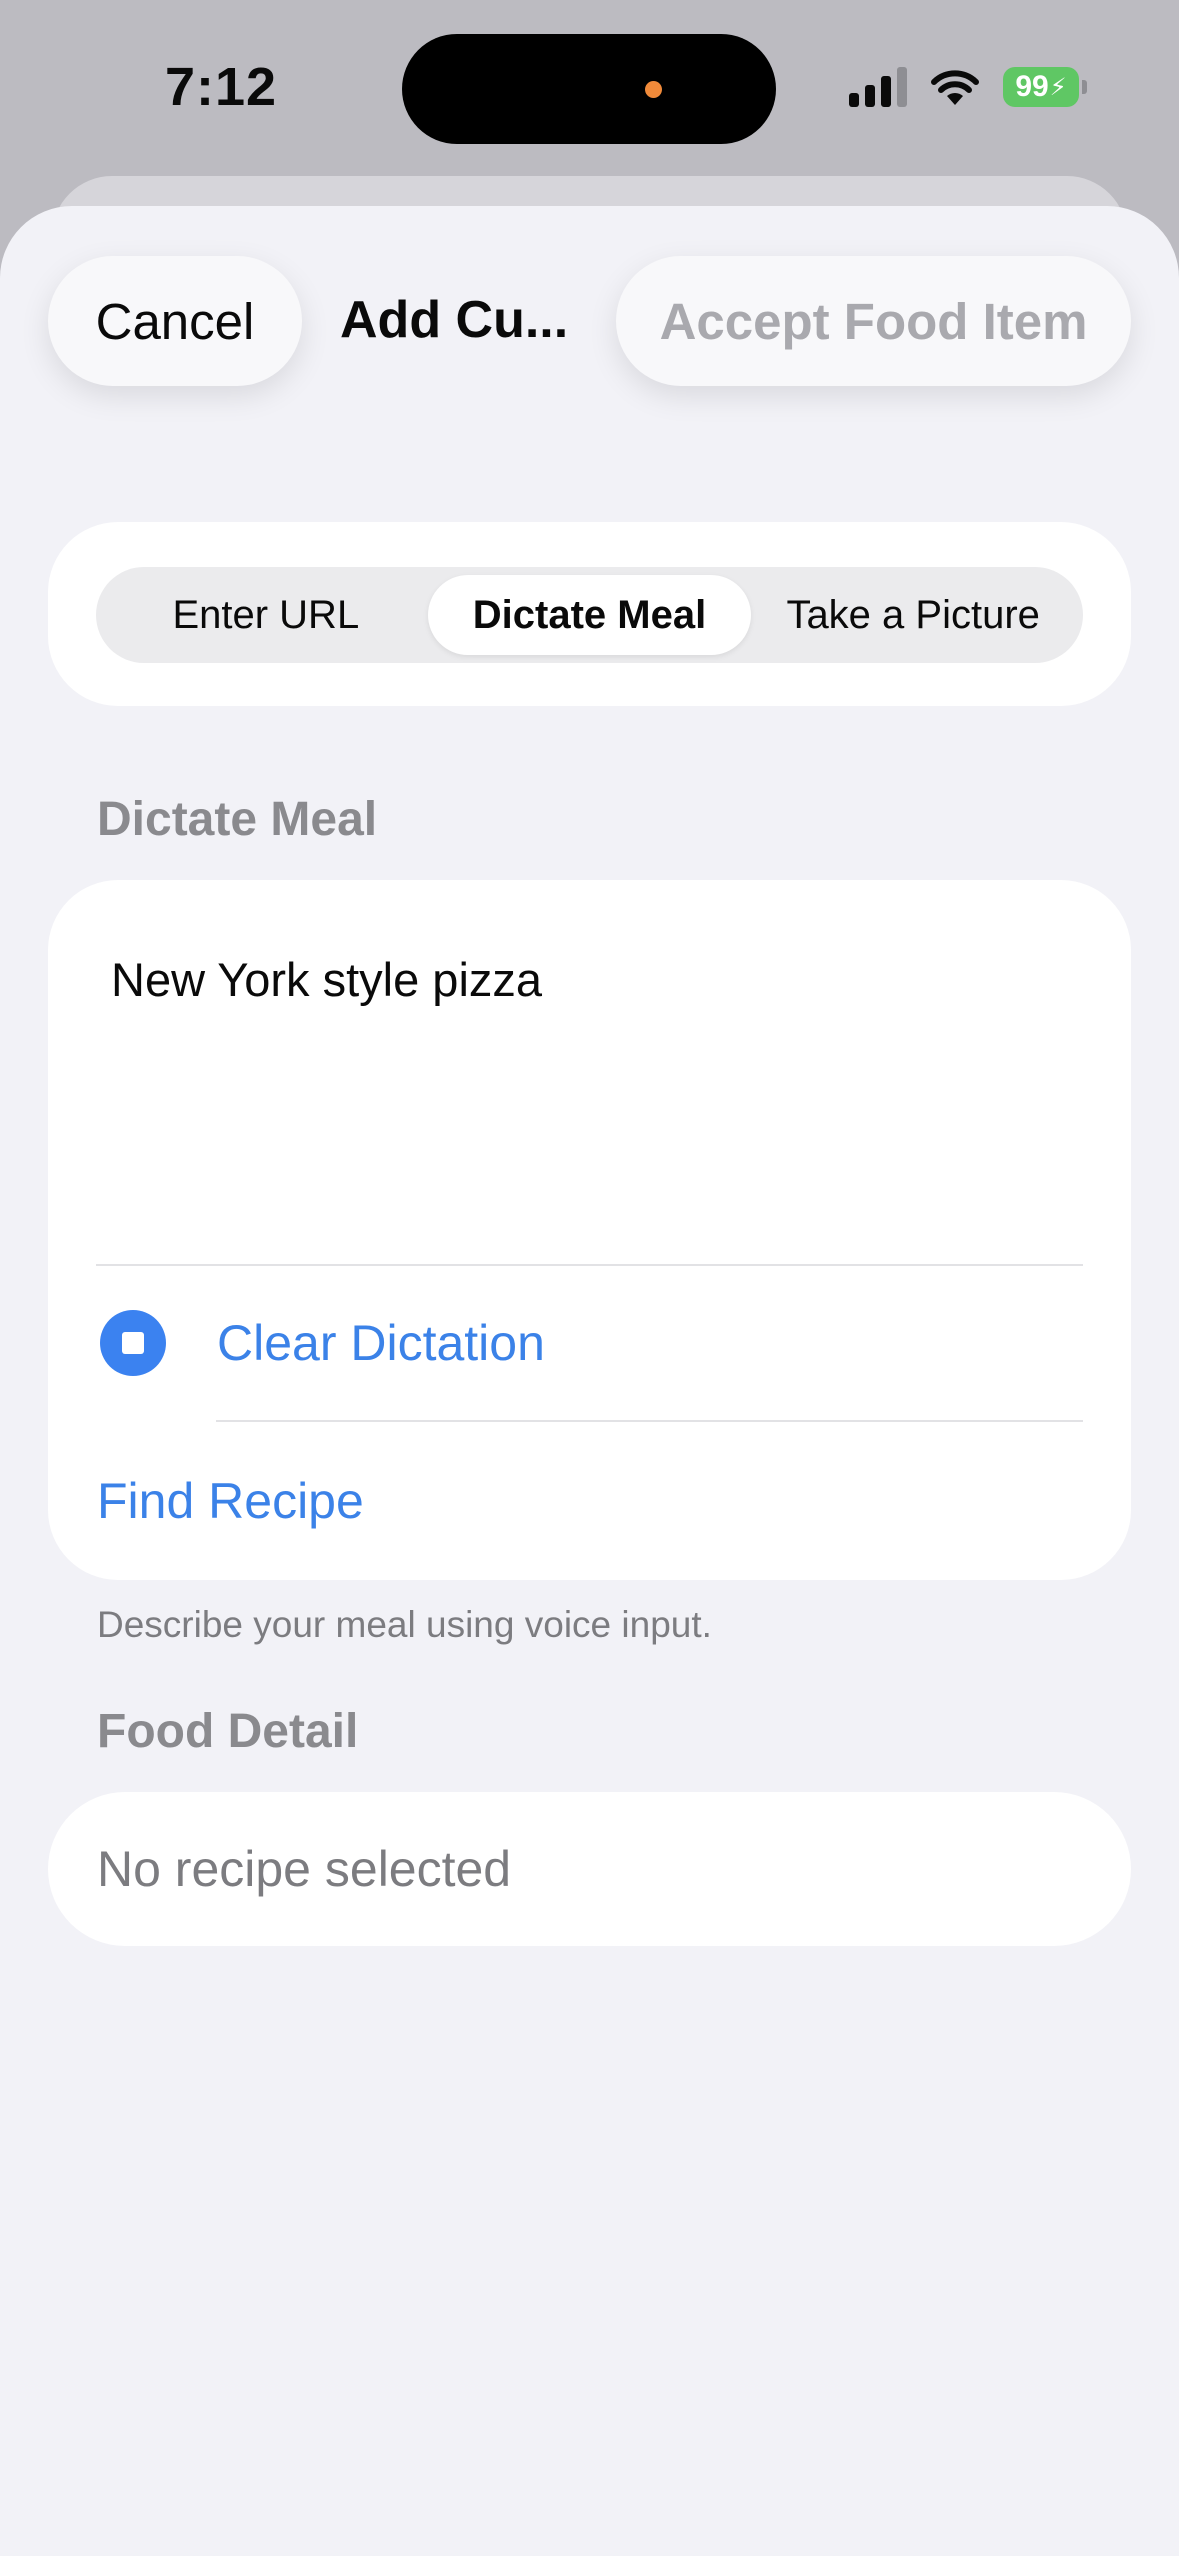  What do you see at coordinates (221, 87) in the screenshot?
I see `status-time: 7:12` at bounding box center [221, 87].